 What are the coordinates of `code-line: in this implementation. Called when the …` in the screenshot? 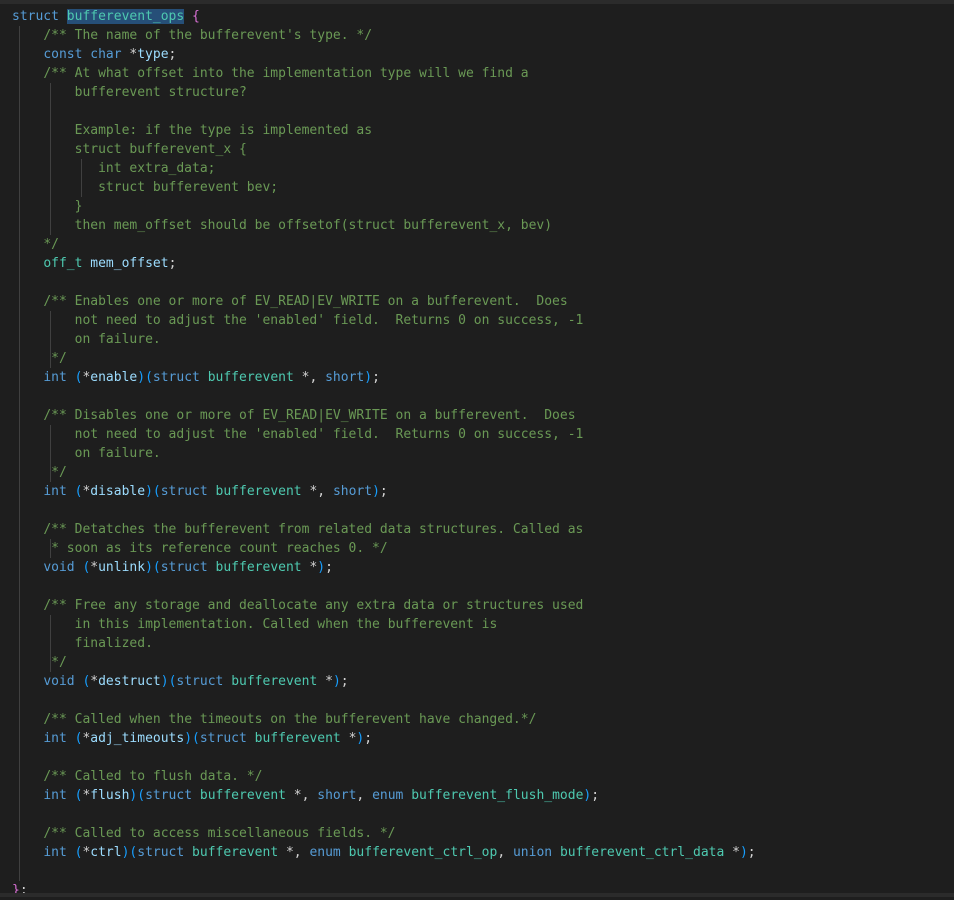 It's located at (255, 624).